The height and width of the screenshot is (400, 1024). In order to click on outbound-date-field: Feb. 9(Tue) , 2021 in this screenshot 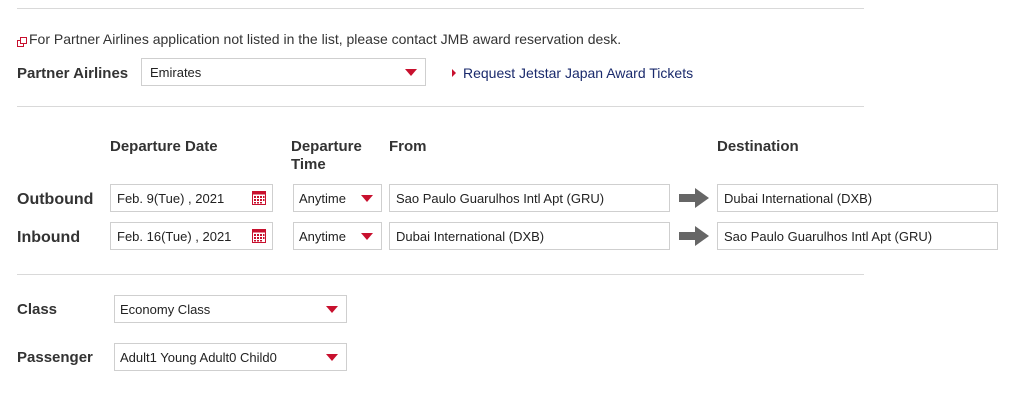, I will do `click(191, 198)`.